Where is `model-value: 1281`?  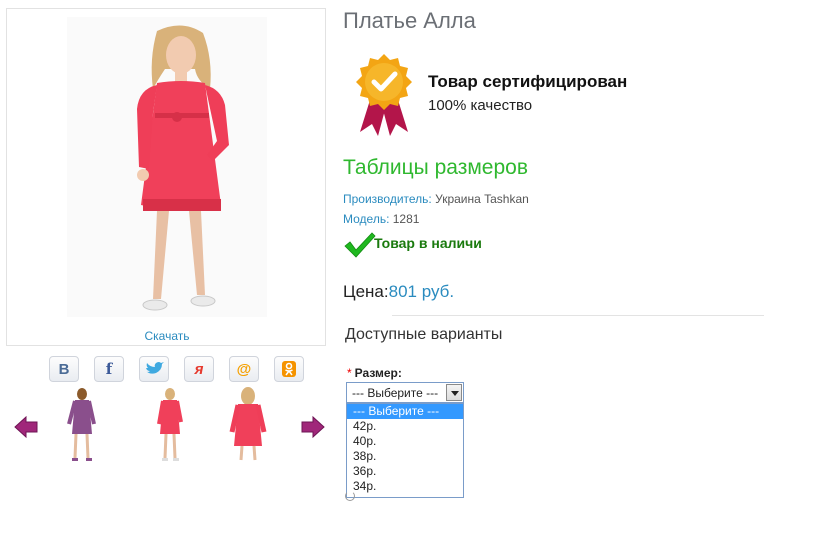
model-value: 1281 is located at coordinates (406, 219).